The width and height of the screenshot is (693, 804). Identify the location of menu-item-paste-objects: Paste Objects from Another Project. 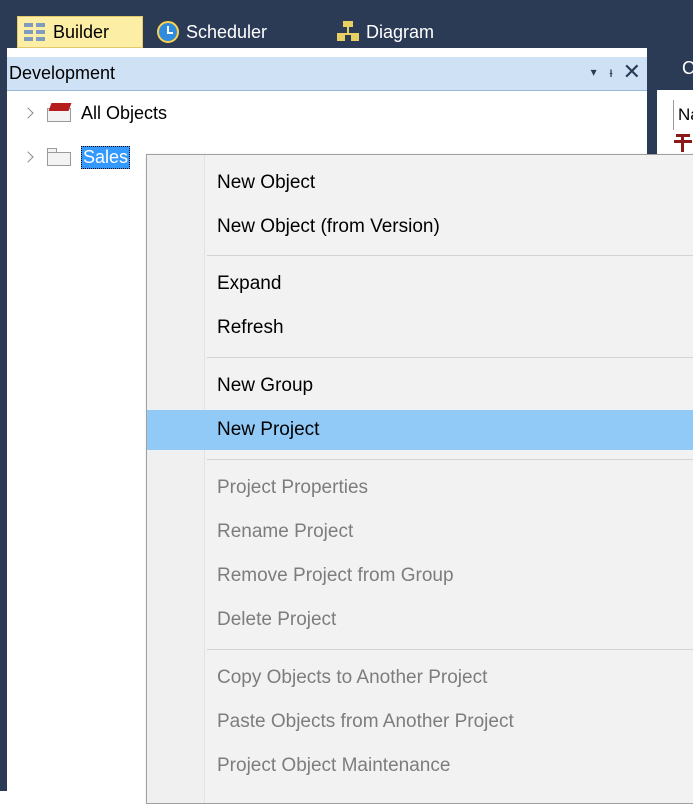
(420, 722).